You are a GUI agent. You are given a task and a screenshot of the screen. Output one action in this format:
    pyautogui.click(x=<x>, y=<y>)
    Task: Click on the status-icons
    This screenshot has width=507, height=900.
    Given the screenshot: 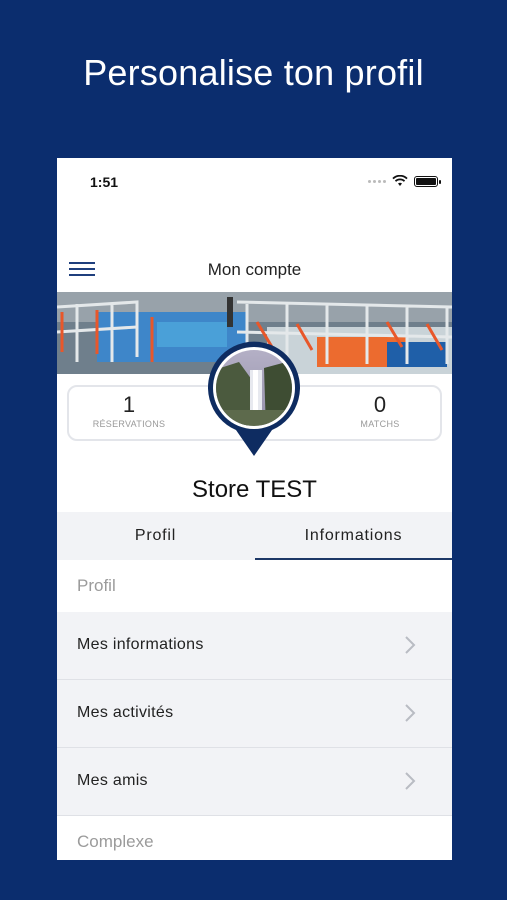 What is the action you would take?
    pyautogui.click(x=404, y=181)
    